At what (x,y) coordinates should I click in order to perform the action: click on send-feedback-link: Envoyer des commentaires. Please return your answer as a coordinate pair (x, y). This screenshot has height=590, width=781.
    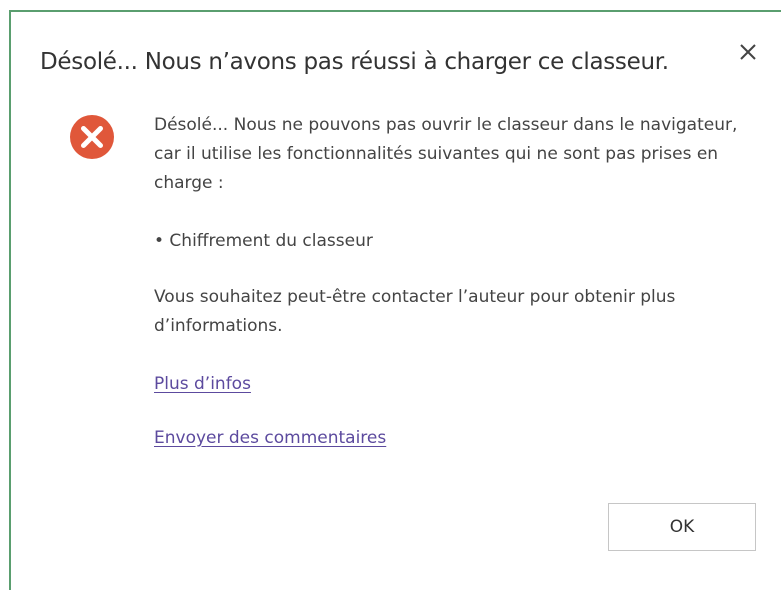
    Looking at the image, I should click on (270, 438).